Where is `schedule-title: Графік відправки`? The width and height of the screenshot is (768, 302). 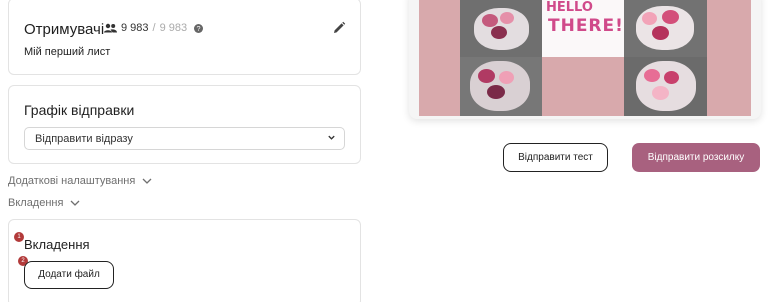 schedule-title: Графік відправки is located at coordinates (79, 110).